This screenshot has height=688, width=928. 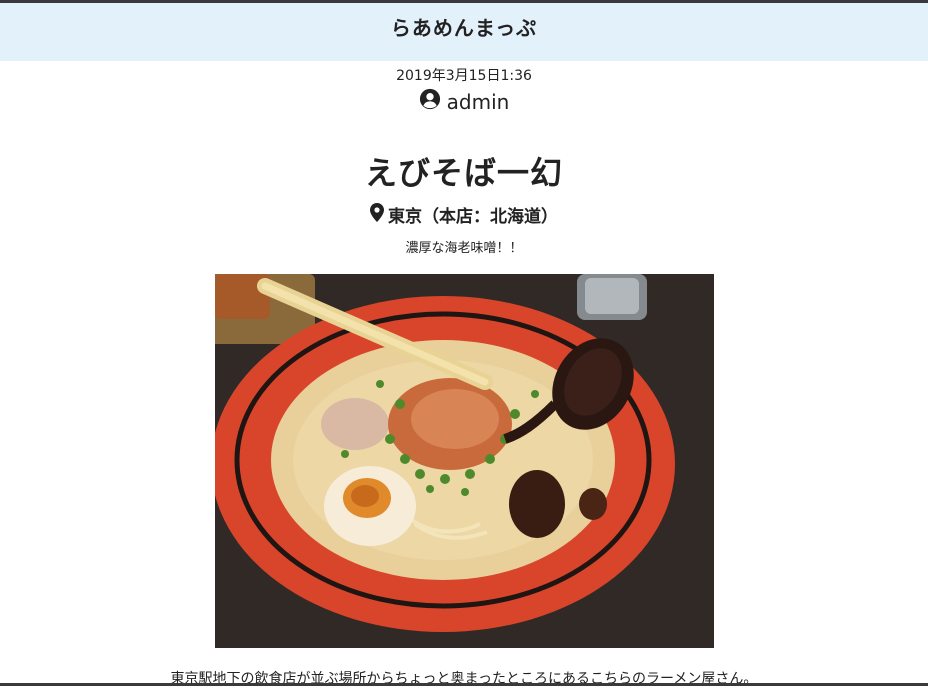 I want to click on post-author: admin, so click(x=464, y=101).